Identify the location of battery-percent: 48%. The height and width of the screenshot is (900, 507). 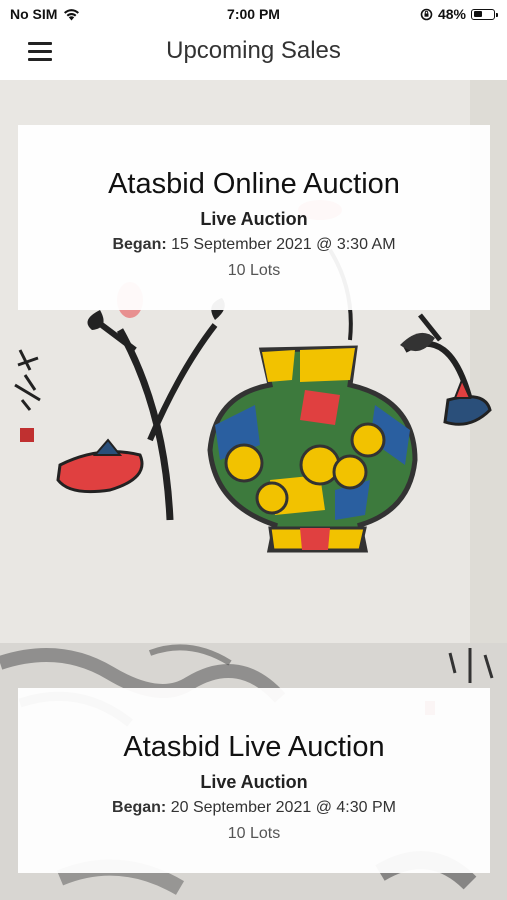
(451, 14).